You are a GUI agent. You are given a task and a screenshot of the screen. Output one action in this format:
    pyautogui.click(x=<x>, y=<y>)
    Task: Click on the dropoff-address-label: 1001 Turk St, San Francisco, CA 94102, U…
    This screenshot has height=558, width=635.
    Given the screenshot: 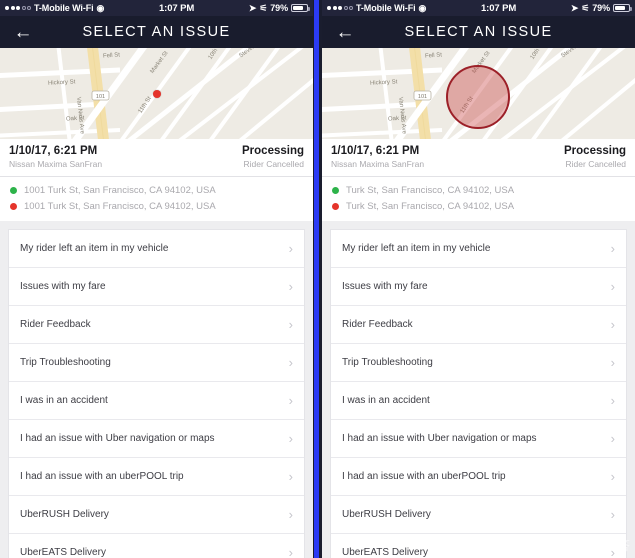 What is the action you would take?
    pyautogui.click(x=120, y=206)
    